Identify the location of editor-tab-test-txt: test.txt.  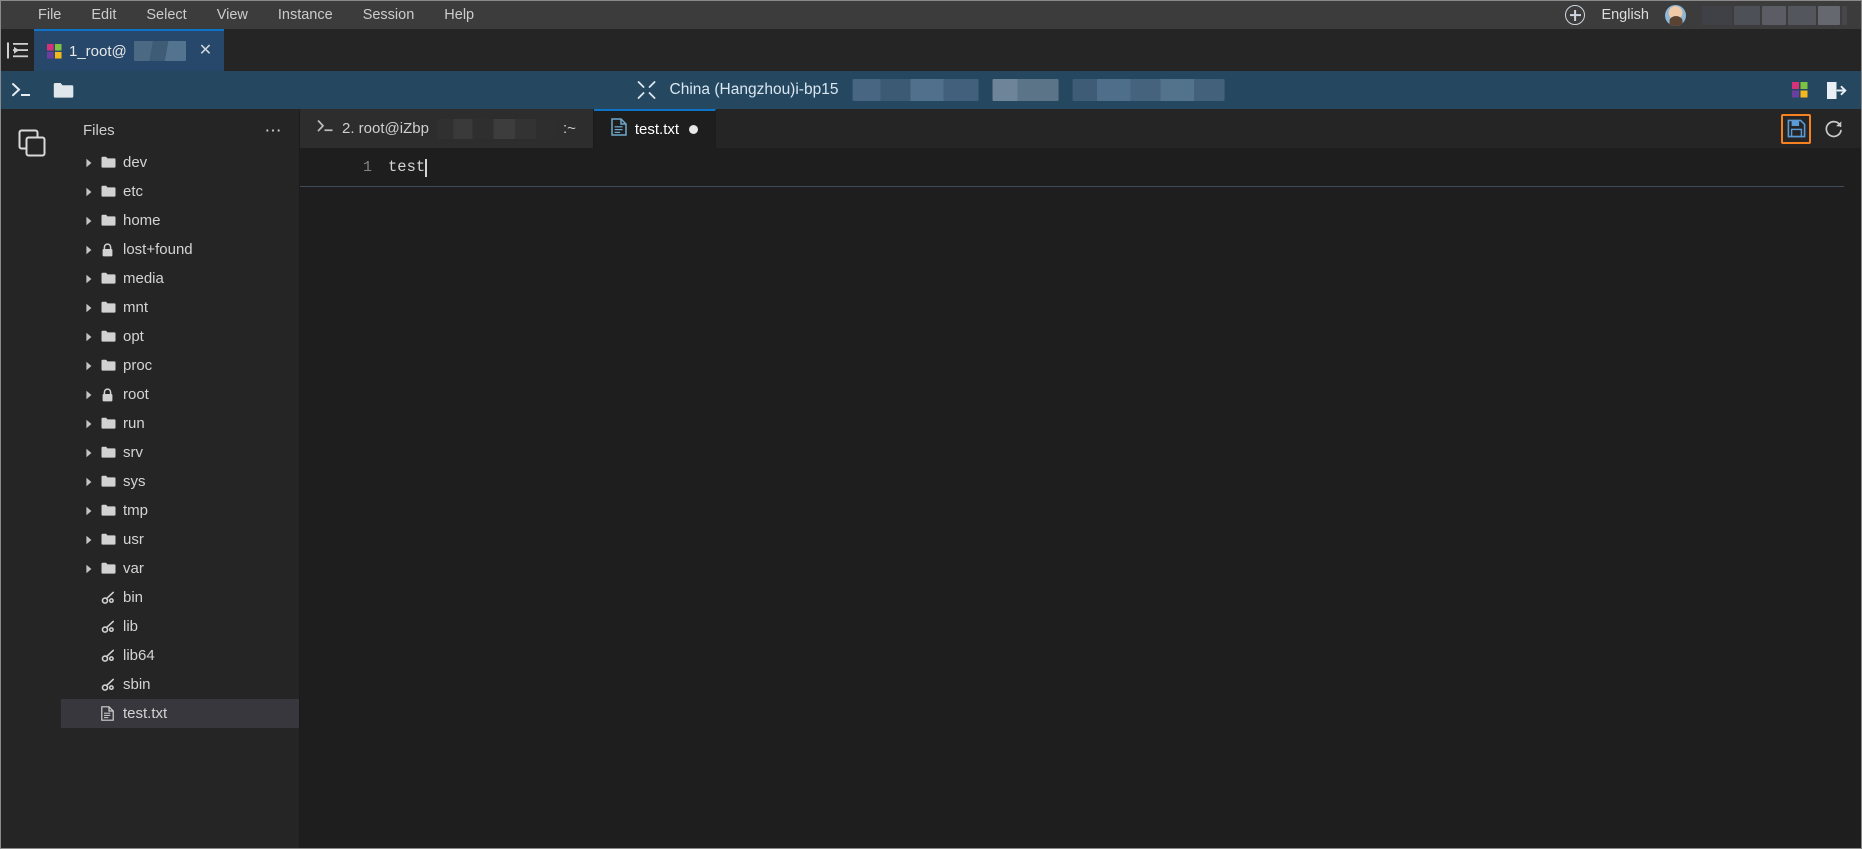
(655, 128).